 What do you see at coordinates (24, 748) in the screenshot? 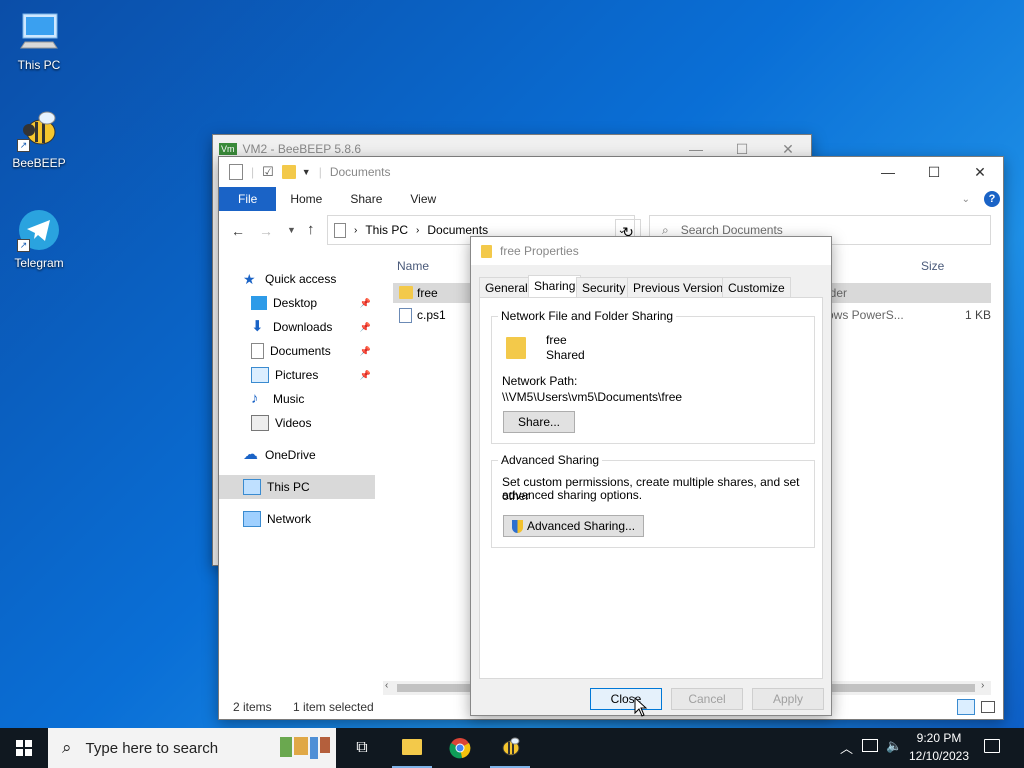
I see `start-button` at bounding box center [24, 748].